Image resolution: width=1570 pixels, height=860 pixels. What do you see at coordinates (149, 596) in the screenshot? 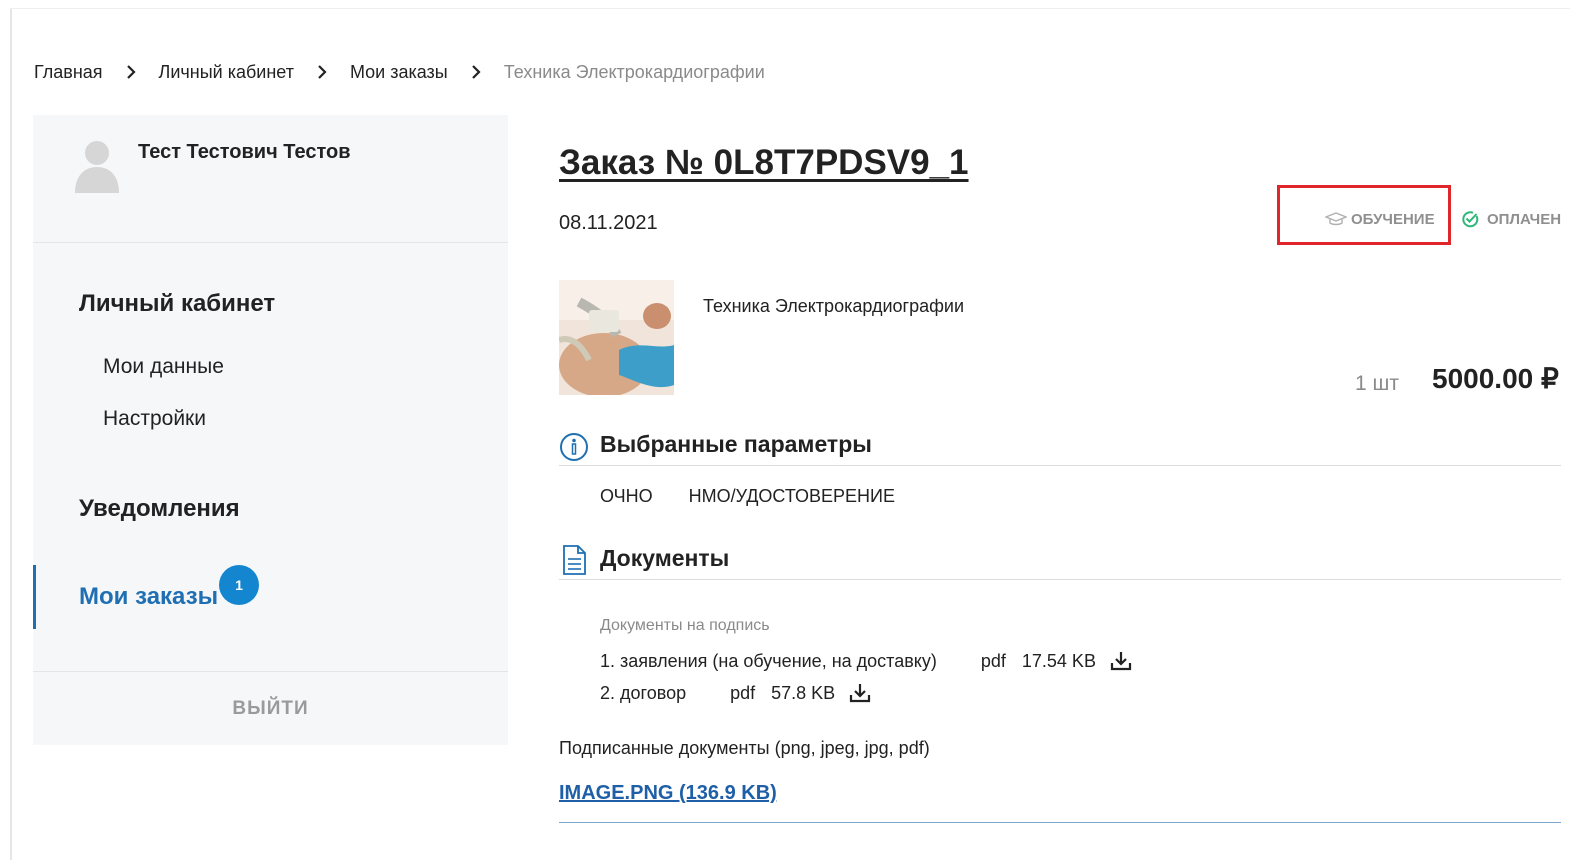
I see `sidebar-item-label: Мои заказы` at bounding box center [149, 596].